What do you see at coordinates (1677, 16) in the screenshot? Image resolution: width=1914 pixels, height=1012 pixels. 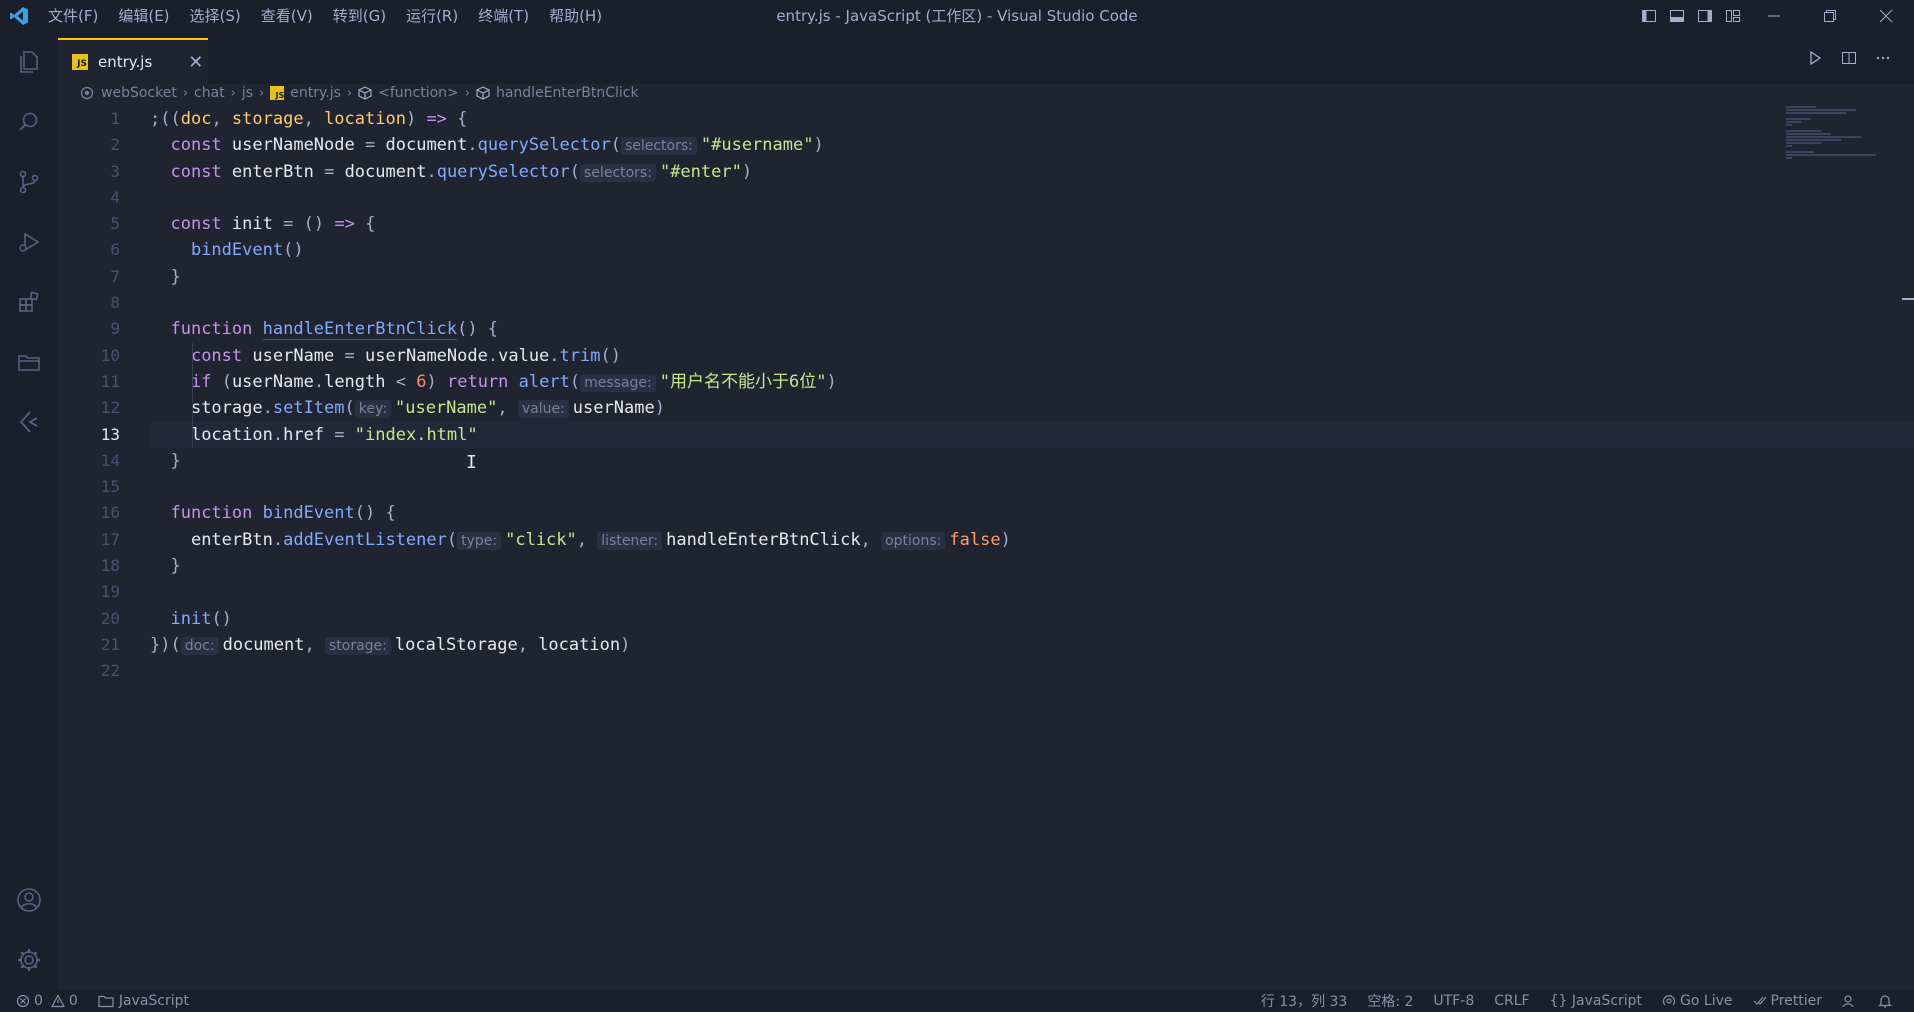 I see `toggle-panel-icon` at bounding box center [1677, 16].